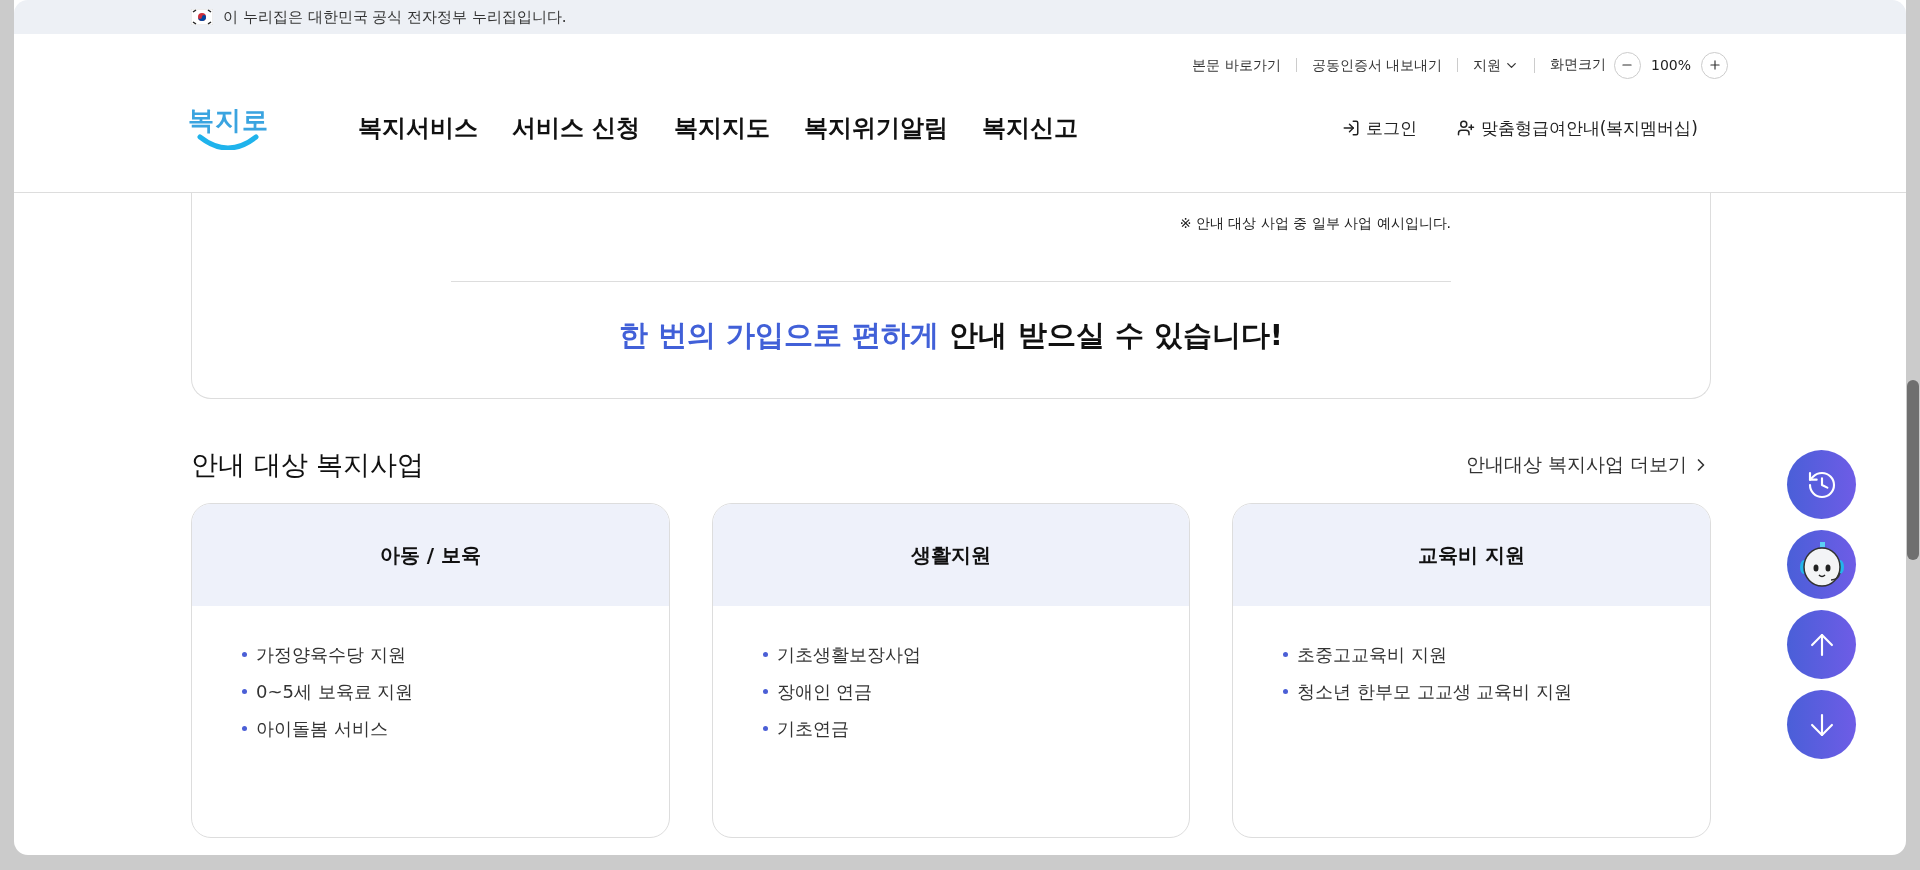 This screenshot has width=1920, height=870. Describe the element at coordinates (812, 728) in the screenshot. I see `program-item: 기초연금` at that location.